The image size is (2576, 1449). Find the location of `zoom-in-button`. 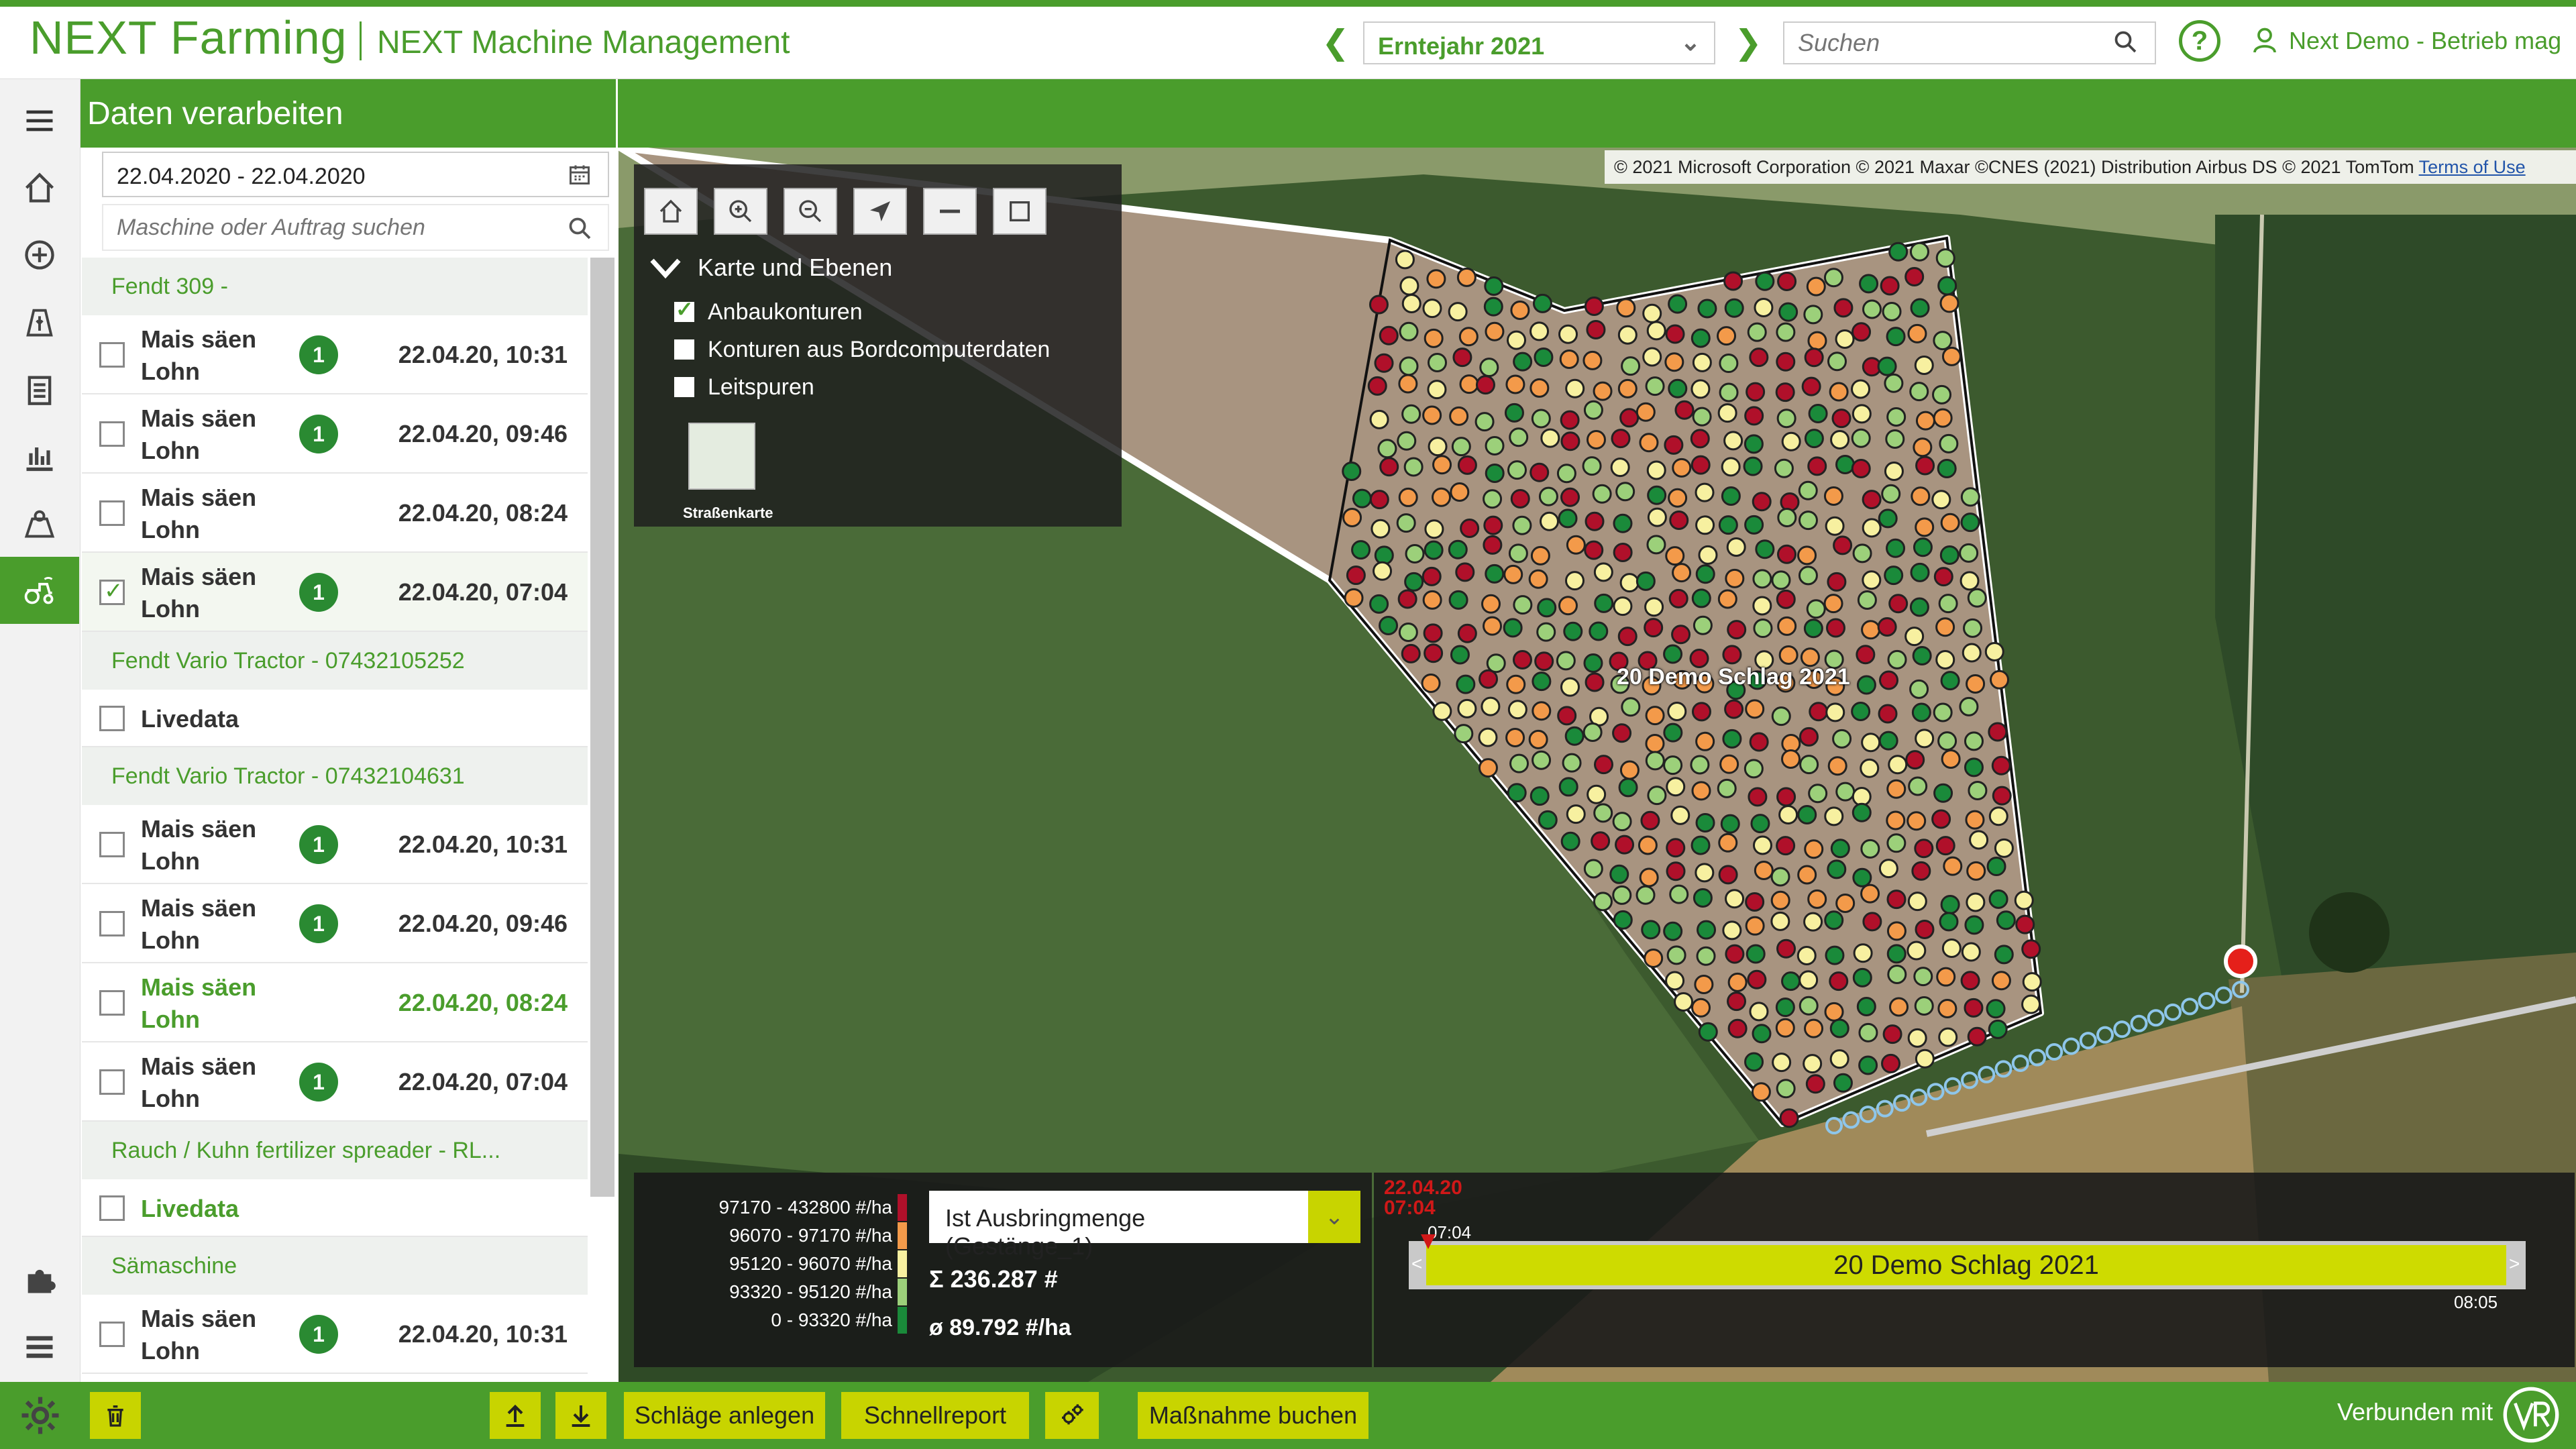

zoom-in-button is located at coordinates (740, 211).